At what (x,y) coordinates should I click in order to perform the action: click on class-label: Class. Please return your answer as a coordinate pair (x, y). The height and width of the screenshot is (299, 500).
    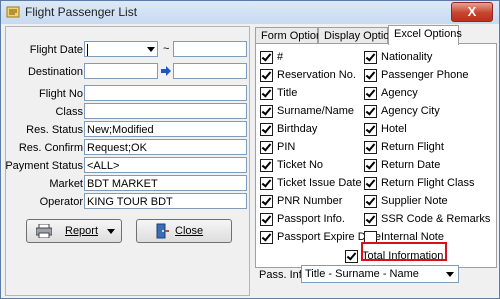
    Looking at the image, I should click on (69, 112).